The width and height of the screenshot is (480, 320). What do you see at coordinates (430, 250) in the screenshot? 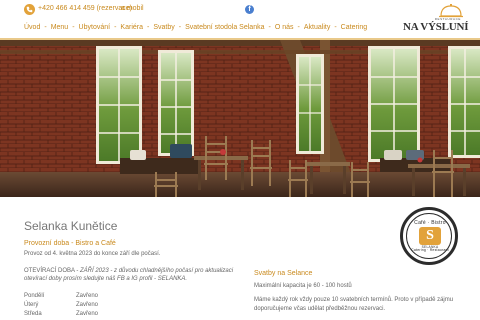
I see `badge-bottom-text: Catering · Restaurant` at bounding box center [430, 250].